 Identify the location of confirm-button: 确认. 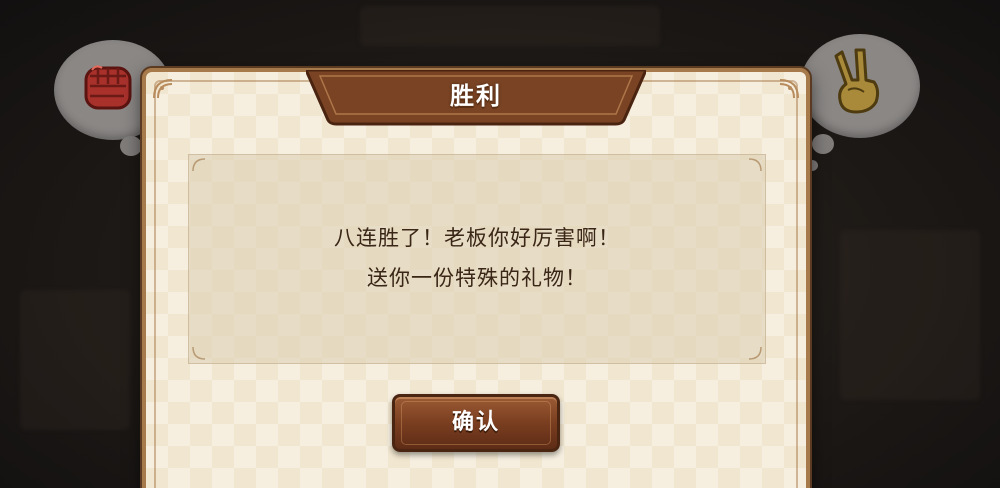
(476, 423).